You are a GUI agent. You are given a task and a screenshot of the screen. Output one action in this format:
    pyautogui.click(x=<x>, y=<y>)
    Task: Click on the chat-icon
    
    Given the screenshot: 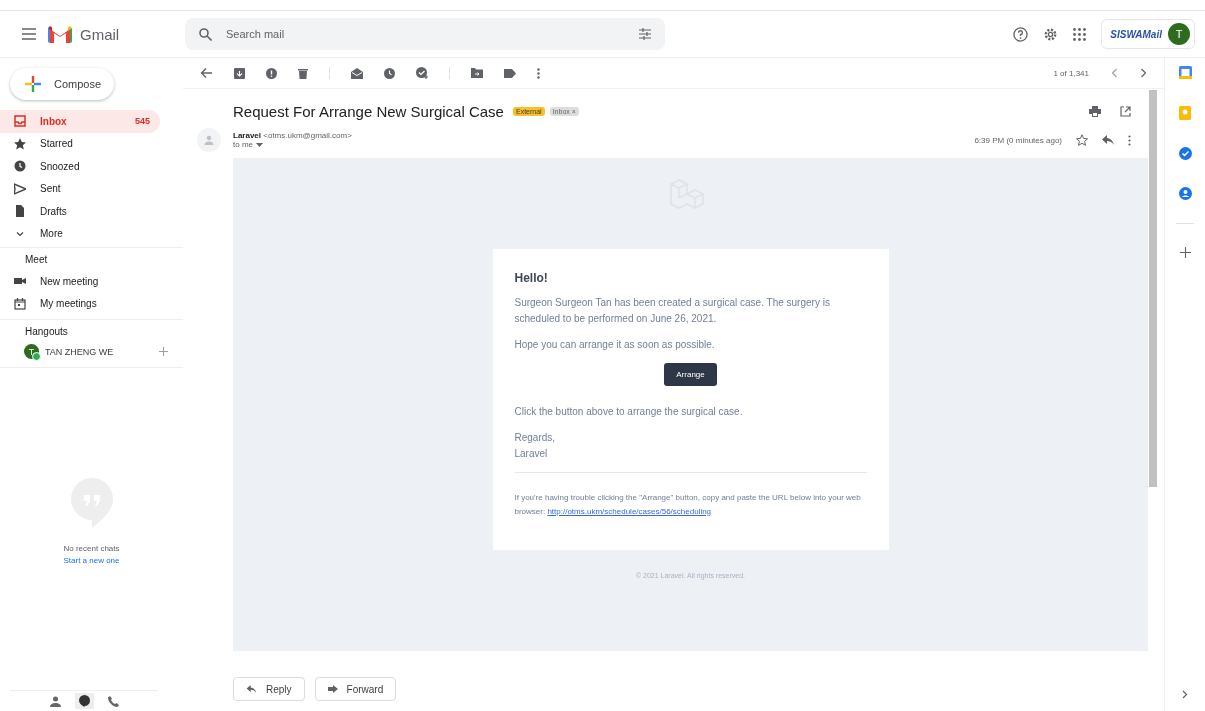 What is the action you would take?
    pyautogui.click(x=84, y=701)
    